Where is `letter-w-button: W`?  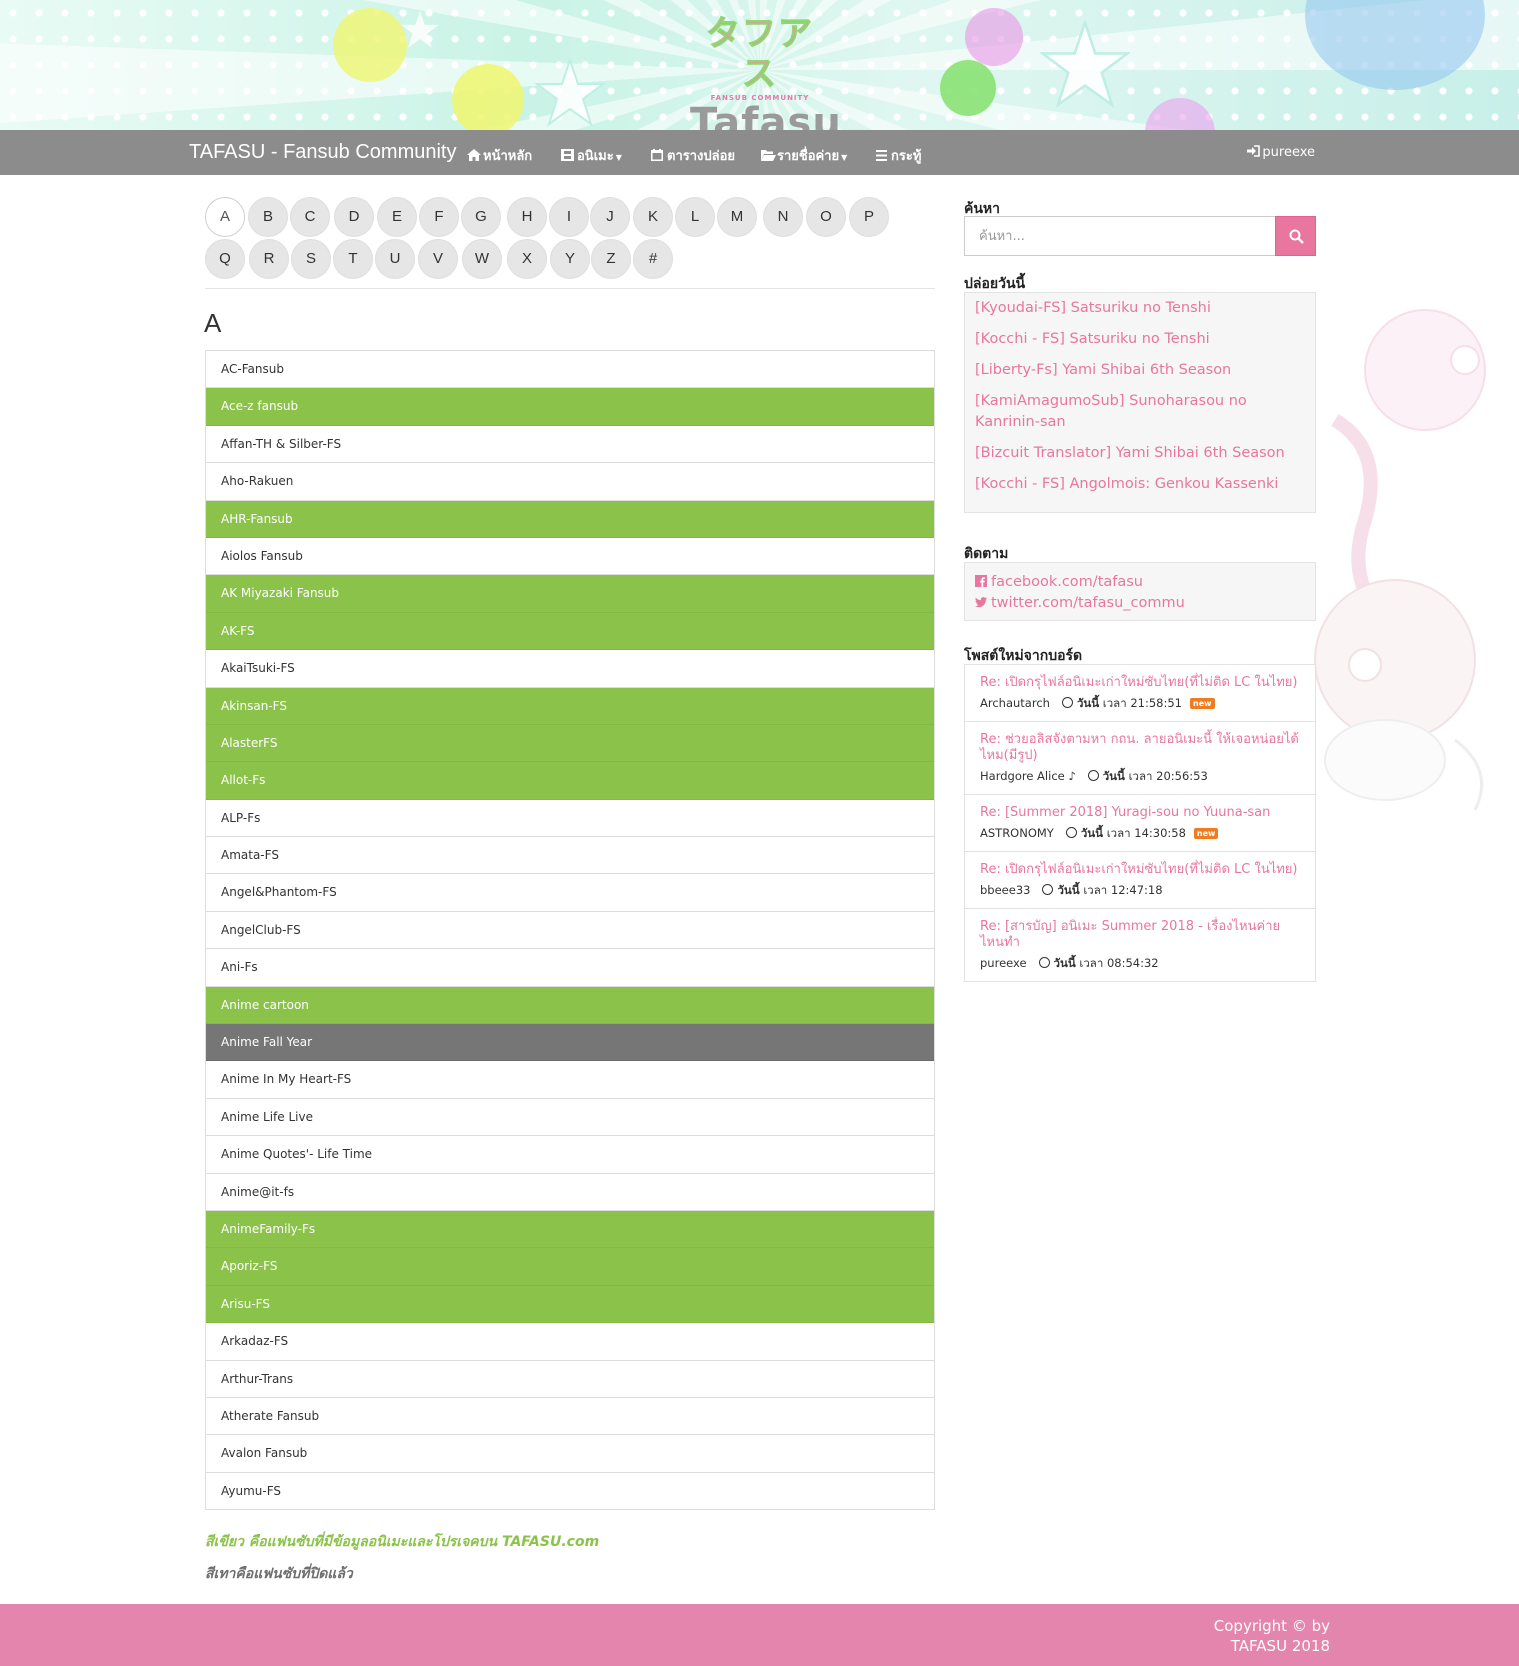 letter-w-button: W is located at coordinates (482, 259).